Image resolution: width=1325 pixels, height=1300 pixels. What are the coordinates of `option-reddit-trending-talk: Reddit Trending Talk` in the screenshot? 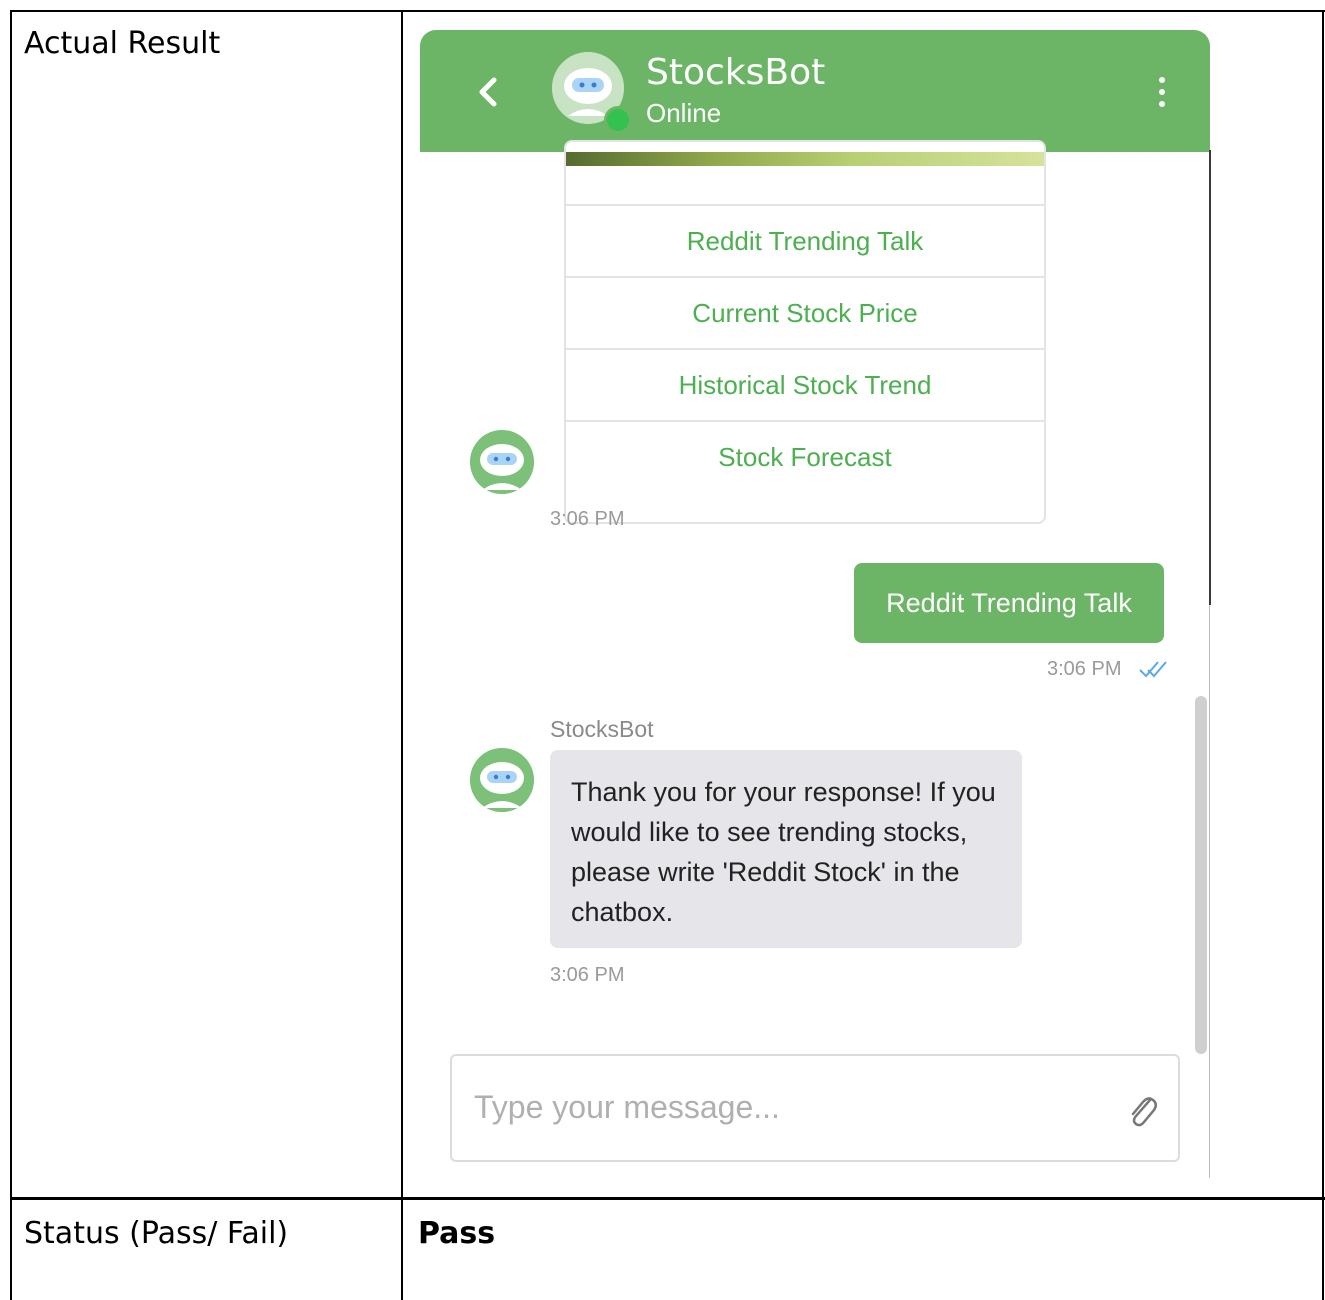 It's located at (805, 240).